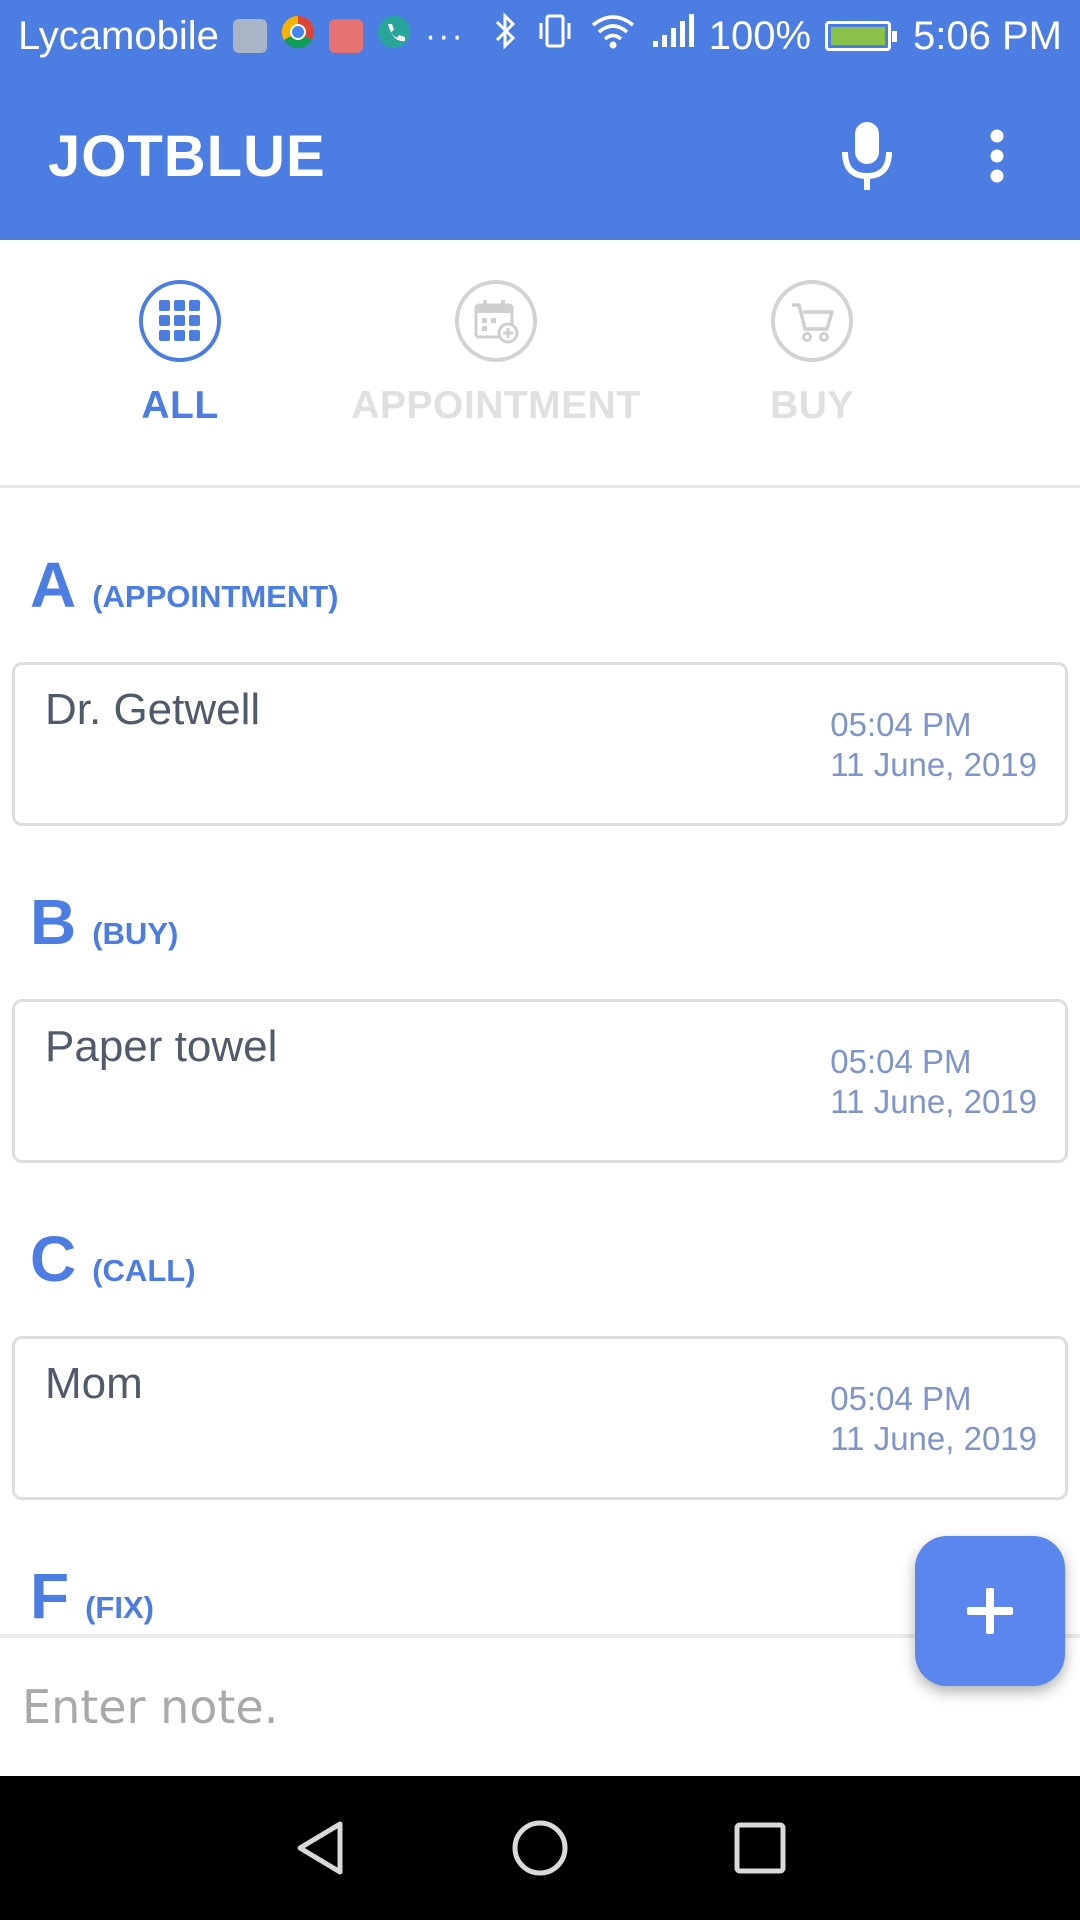 This screenshot has width=1080, height=1920. What do you see at coordinates (394, 36) in the screenshot?
I see `phone-app-icon` at bounding box center [394, 36].